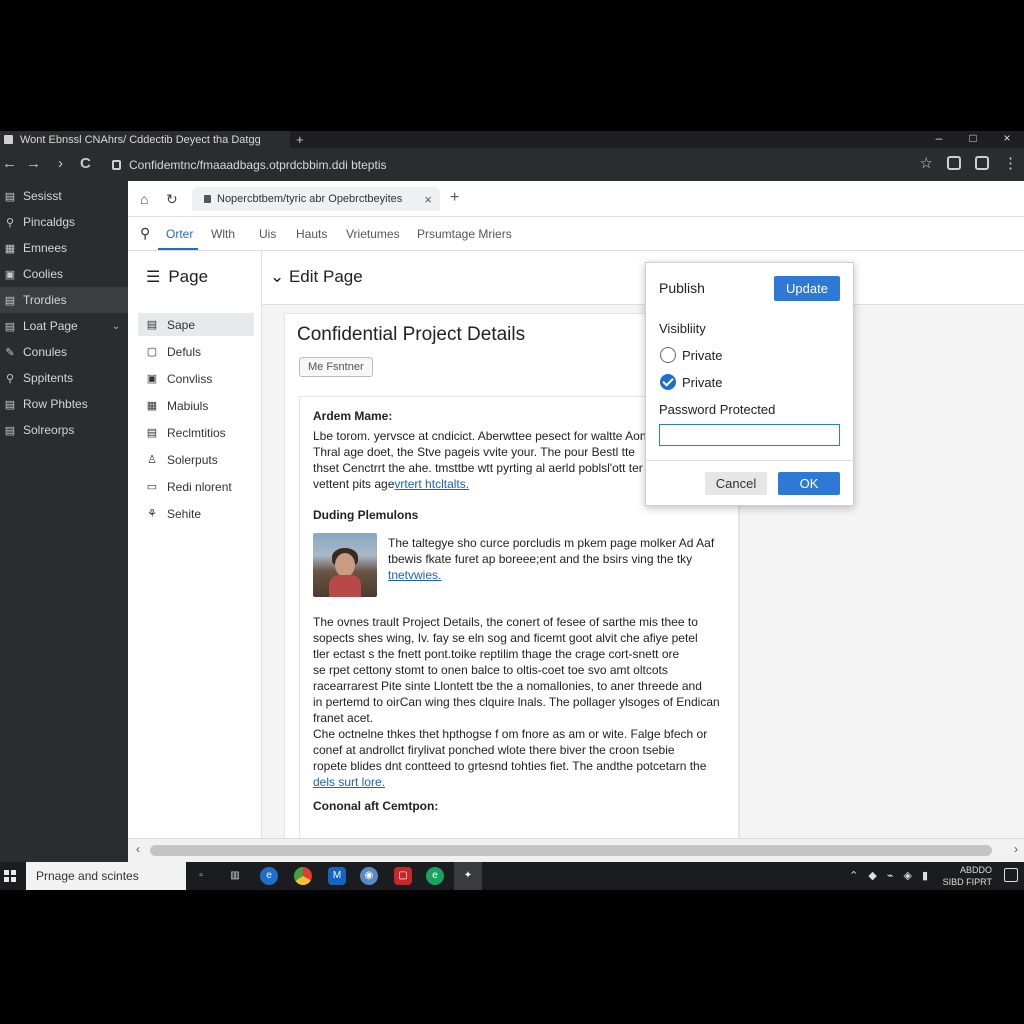 Image resolution: width=1024 pixels, height=1024 pixels. What do you see at coordinates (152, 379) in the screenshot?
I see `page-item-icon: ▣` at bounding box center [152, 379].